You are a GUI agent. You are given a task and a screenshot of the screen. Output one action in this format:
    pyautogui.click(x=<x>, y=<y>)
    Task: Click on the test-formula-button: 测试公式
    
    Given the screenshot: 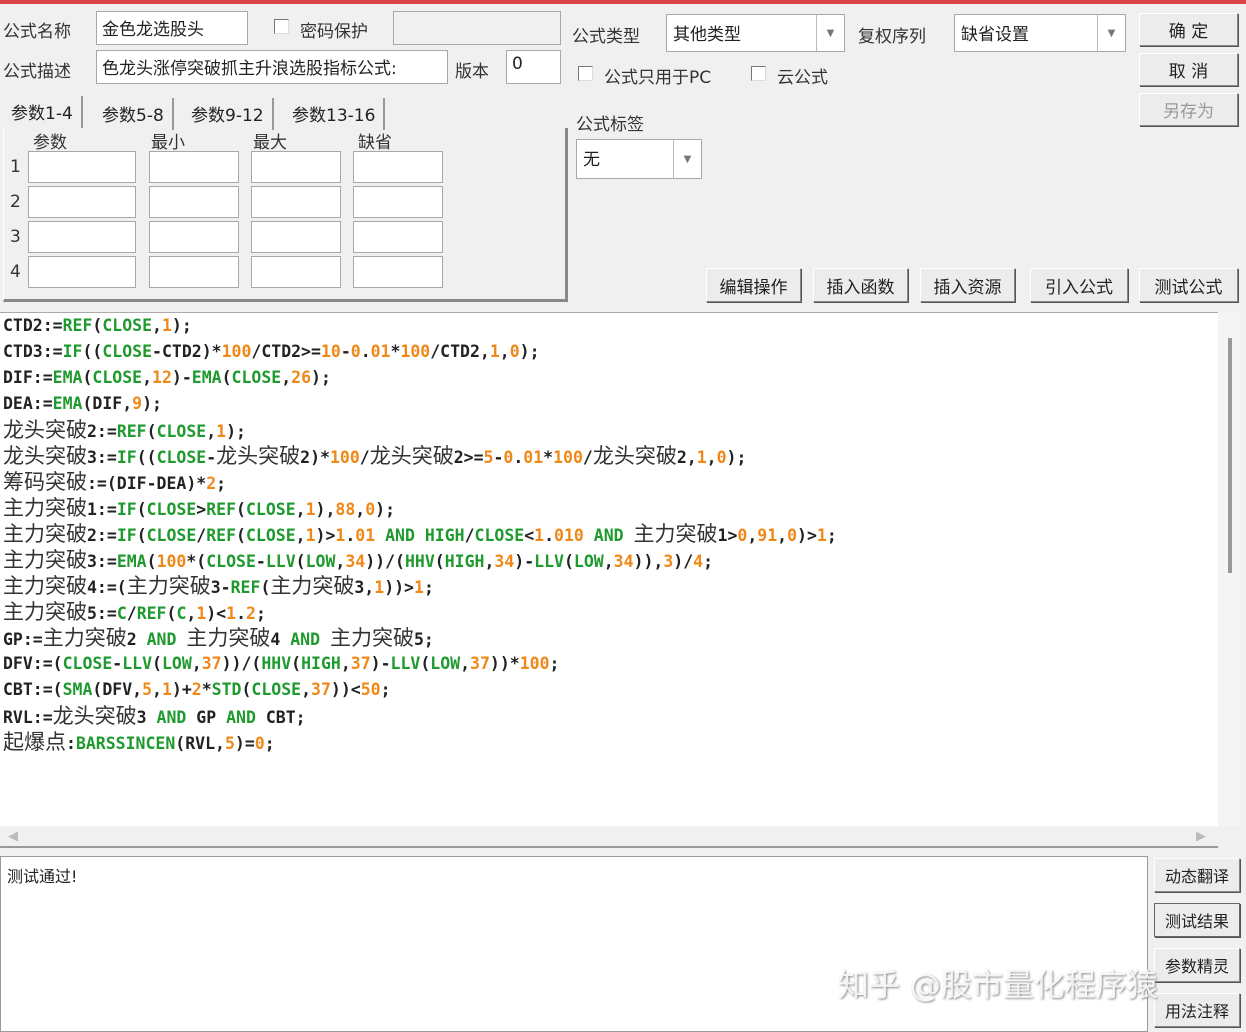 What is the action you would take?
    pyautogui.click(x=1188, y=285)
    